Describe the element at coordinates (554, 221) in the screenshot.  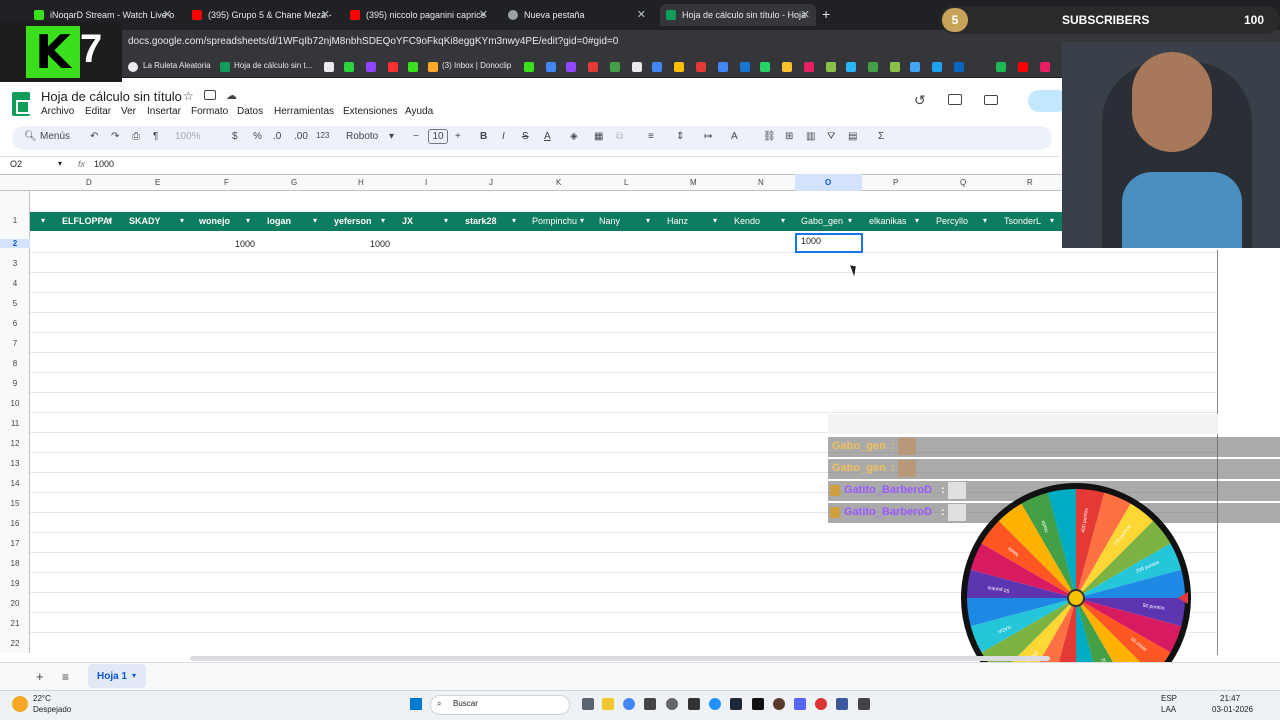
I see `header-cell: Pompinchu` at that location.